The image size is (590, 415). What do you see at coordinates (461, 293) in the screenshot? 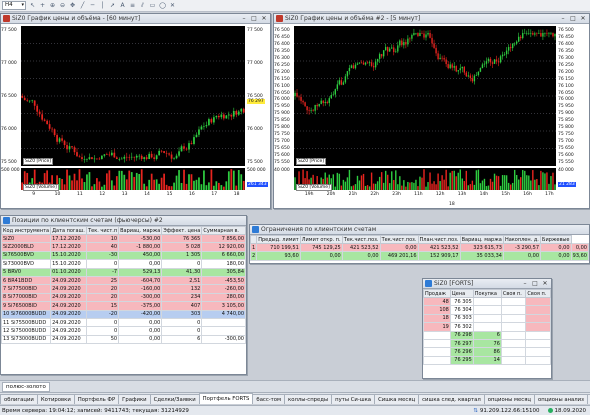
I see `col-header: Цена` at bounding box center [461, 293].